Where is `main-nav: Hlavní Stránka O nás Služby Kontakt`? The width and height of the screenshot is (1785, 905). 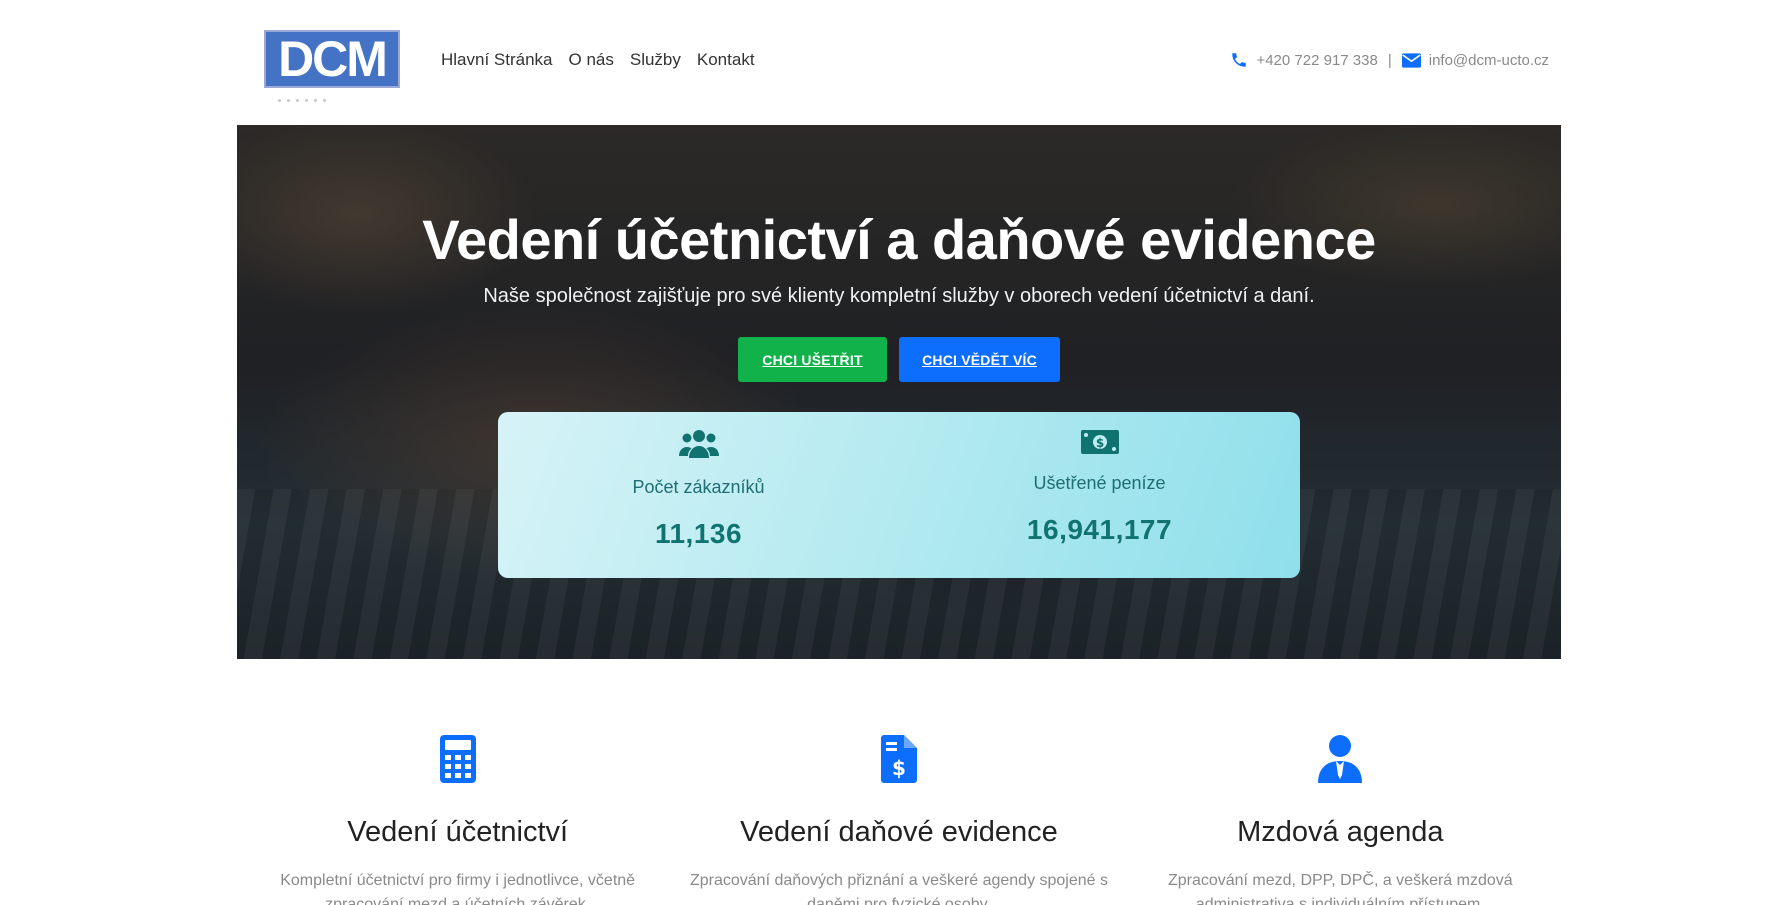
main-nav: Hlavní Stránka O nás Služby Kontakt is located at coordinates (598, 60).